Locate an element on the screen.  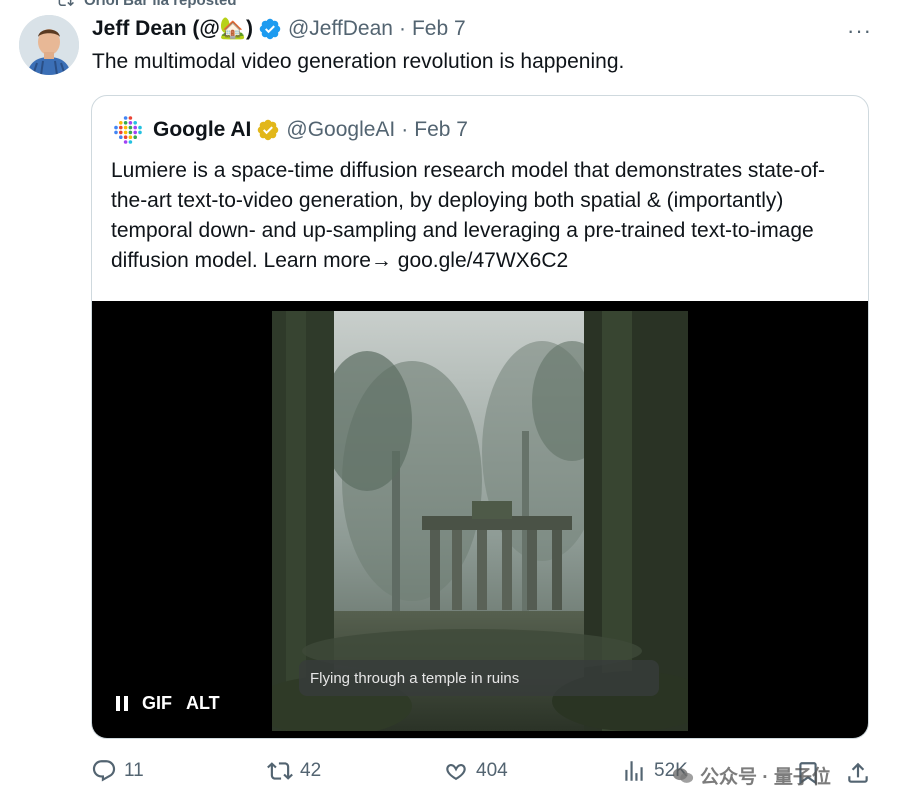
gif-label: GIF is located at coordinates (157, 703).